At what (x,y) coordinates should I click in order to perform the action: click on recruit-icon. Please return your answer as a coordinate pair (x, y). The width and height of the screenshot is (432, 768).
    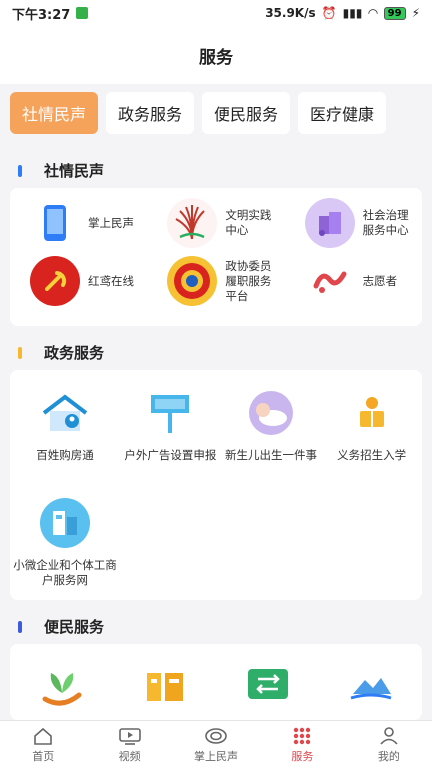
    Looking at the image, I should click on (165, 687).